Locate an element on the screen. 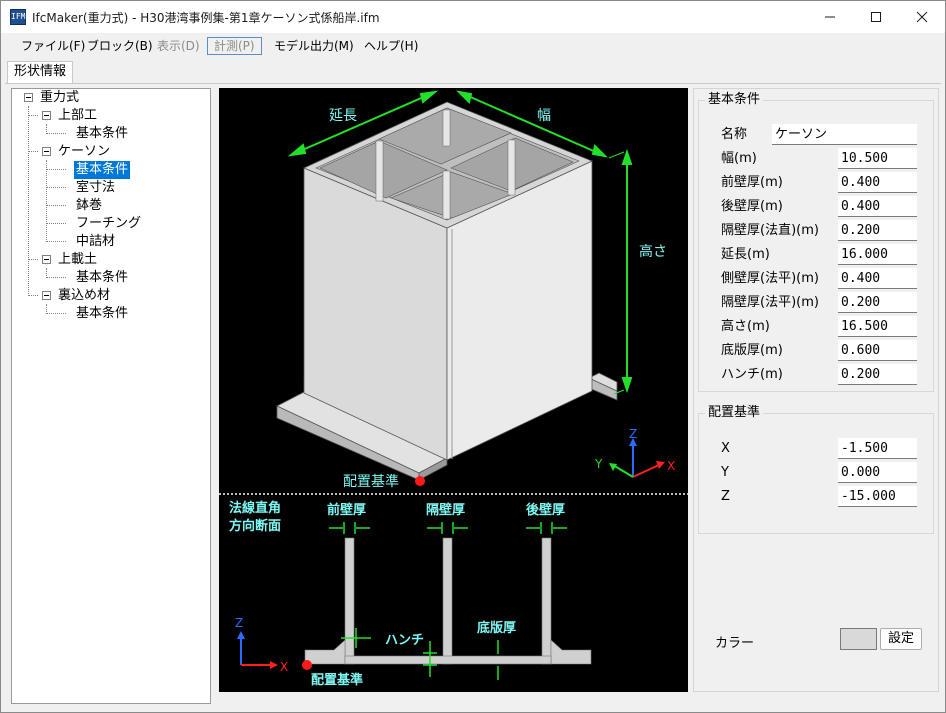 The width and height of the screenshot is (946, 713). field-row-front-wall: 前壁厚(m) is located at coordinates (816, 182).